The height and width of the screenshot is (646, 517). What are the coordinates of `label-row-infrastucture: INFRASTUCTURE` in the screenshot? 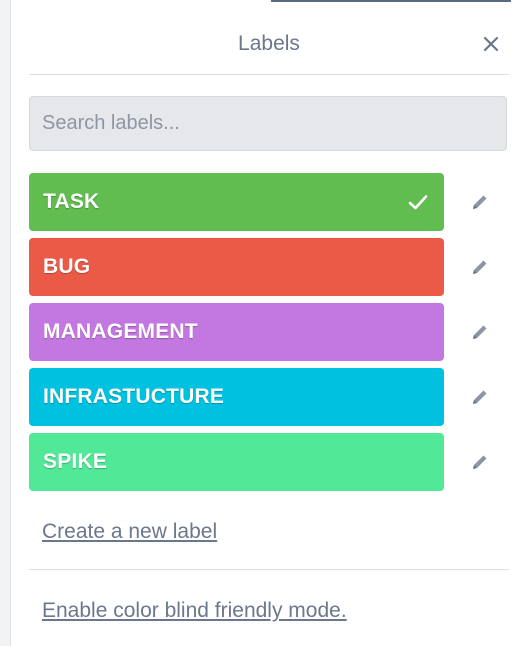 It's located at (271, 397).